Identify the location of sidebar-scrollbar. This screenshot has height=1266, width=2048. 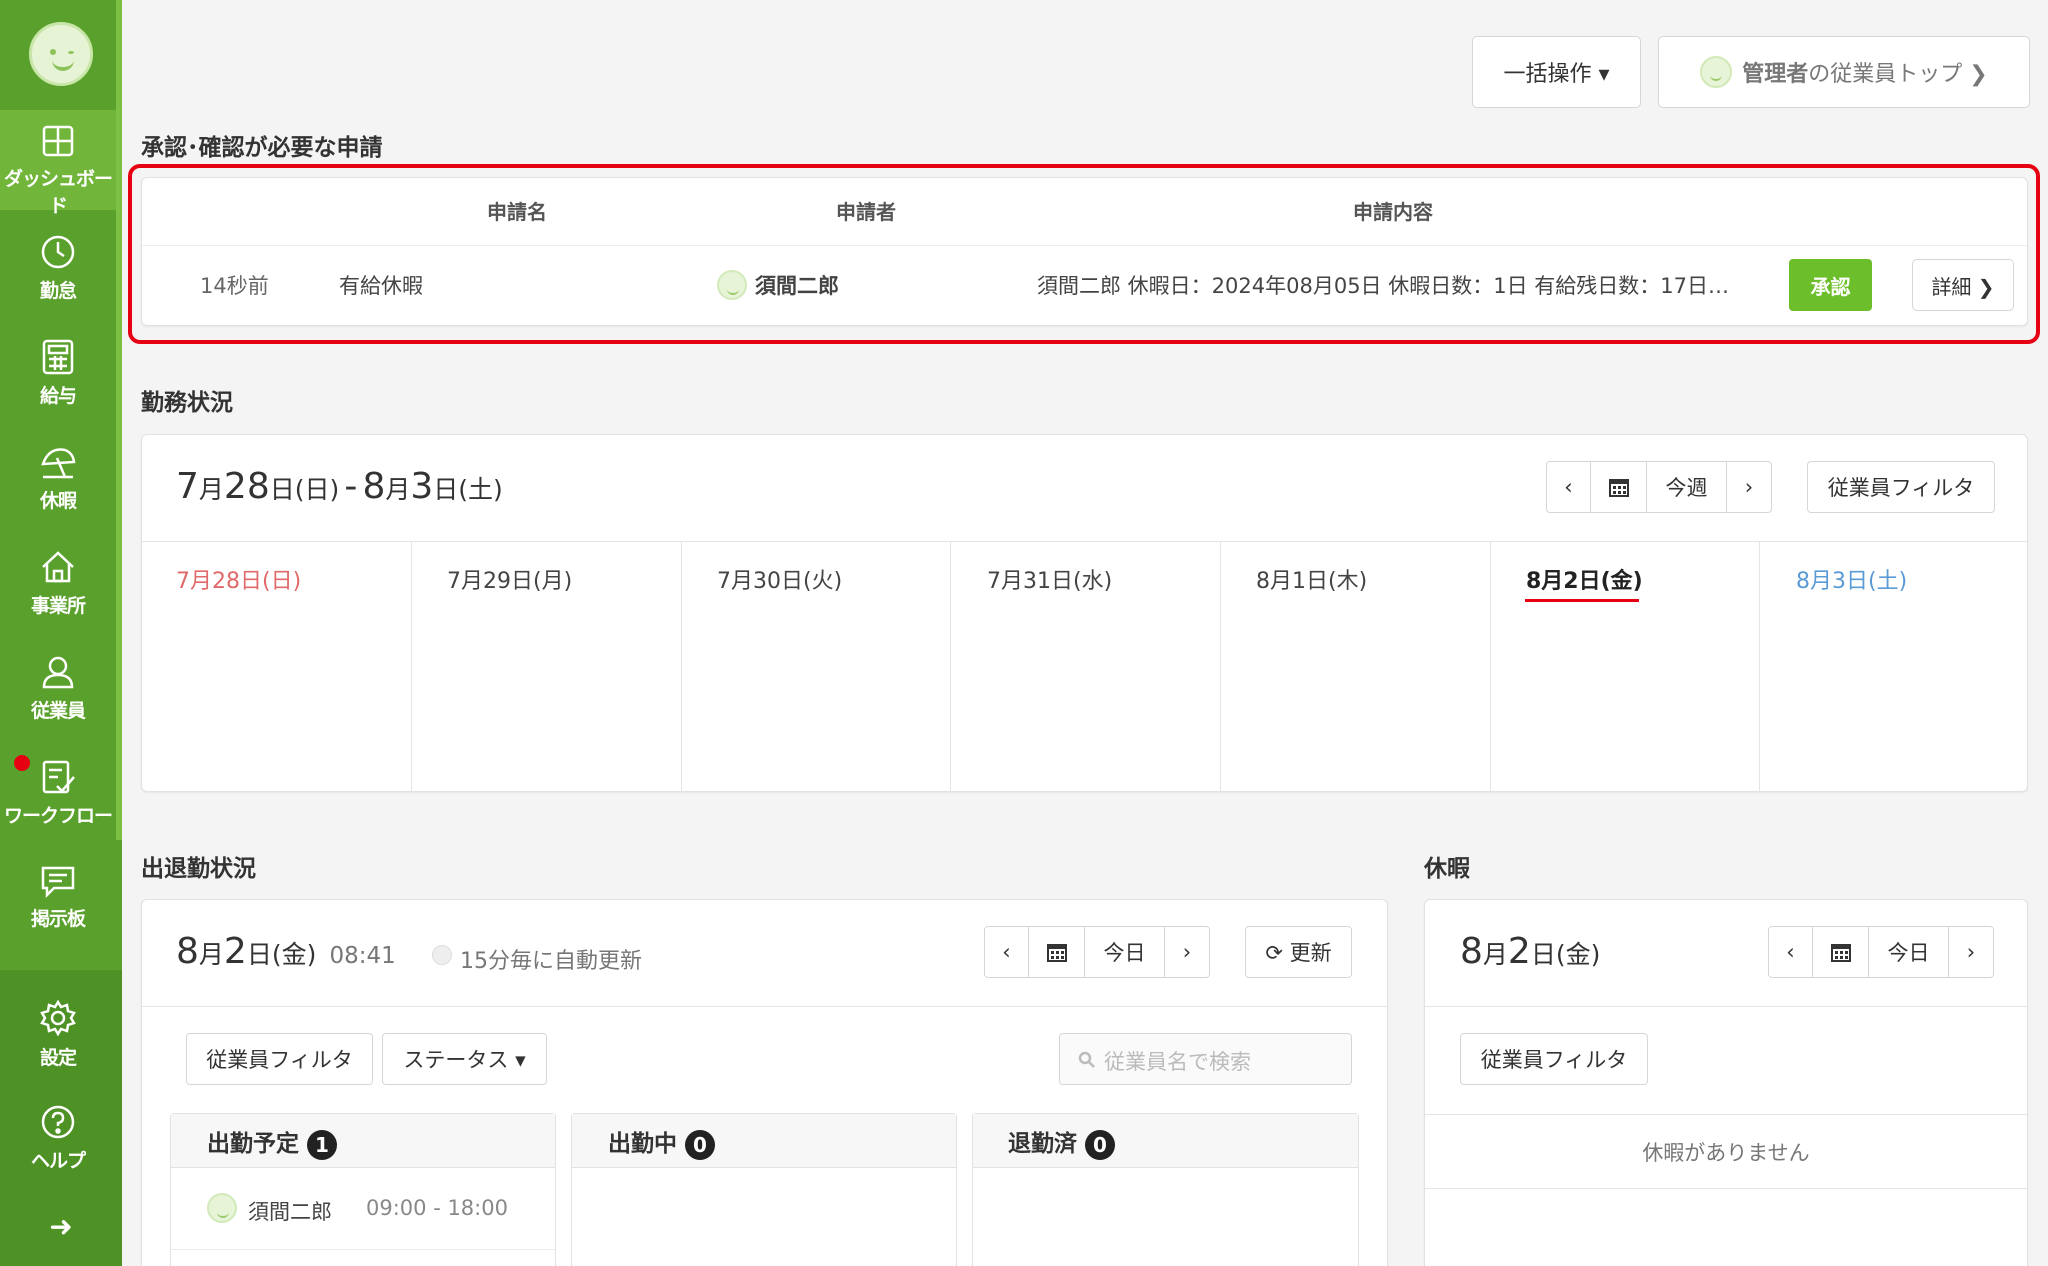
(119, 420).